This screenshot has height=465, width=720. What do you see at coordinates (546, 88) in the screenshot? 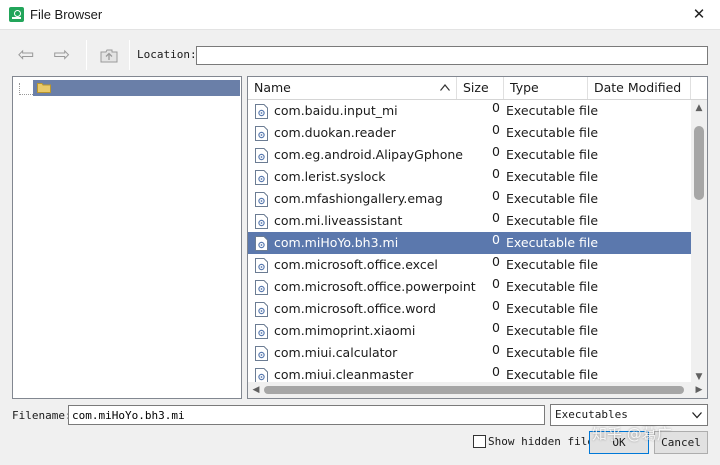
I see `column-header-type: Type` at bounding box center [546, 88].